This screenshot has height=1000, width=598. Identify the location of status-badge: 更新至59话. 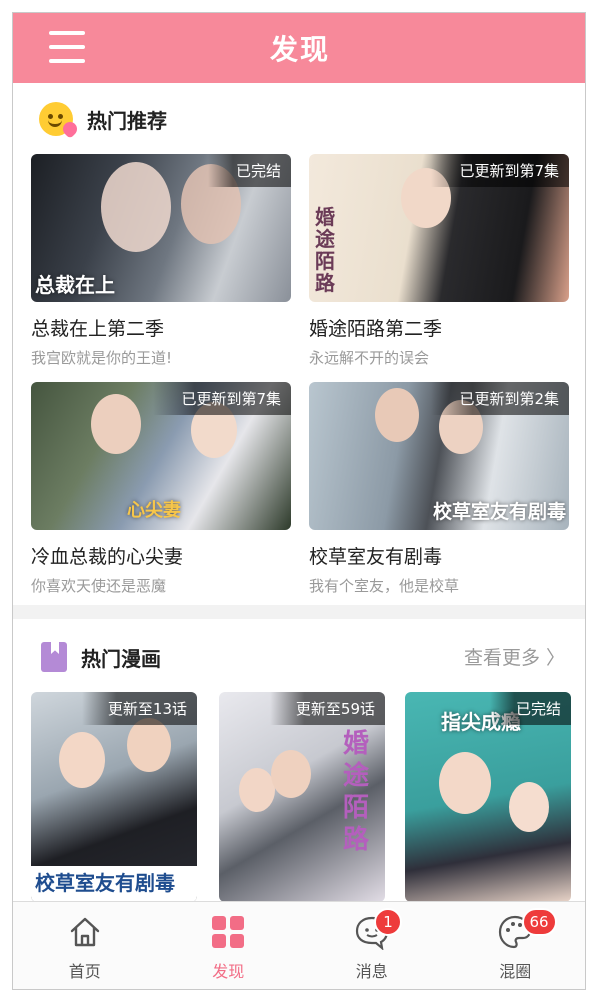
(327, 708).